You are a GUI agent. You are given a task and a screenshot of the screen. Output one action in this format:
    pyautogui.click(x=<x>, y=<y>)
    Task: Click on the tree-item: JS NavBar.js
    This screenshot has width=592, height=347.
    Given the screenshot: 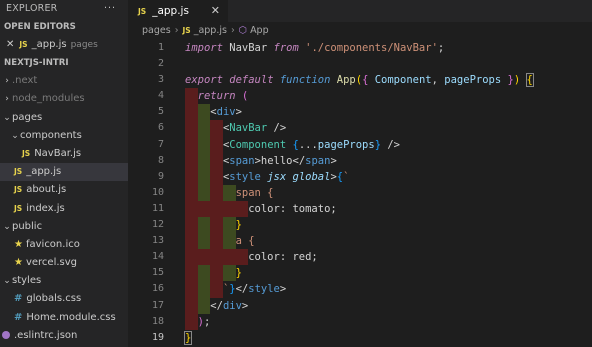 What is the action you would take?
    pyautogui.click(x=64, y=154)
    